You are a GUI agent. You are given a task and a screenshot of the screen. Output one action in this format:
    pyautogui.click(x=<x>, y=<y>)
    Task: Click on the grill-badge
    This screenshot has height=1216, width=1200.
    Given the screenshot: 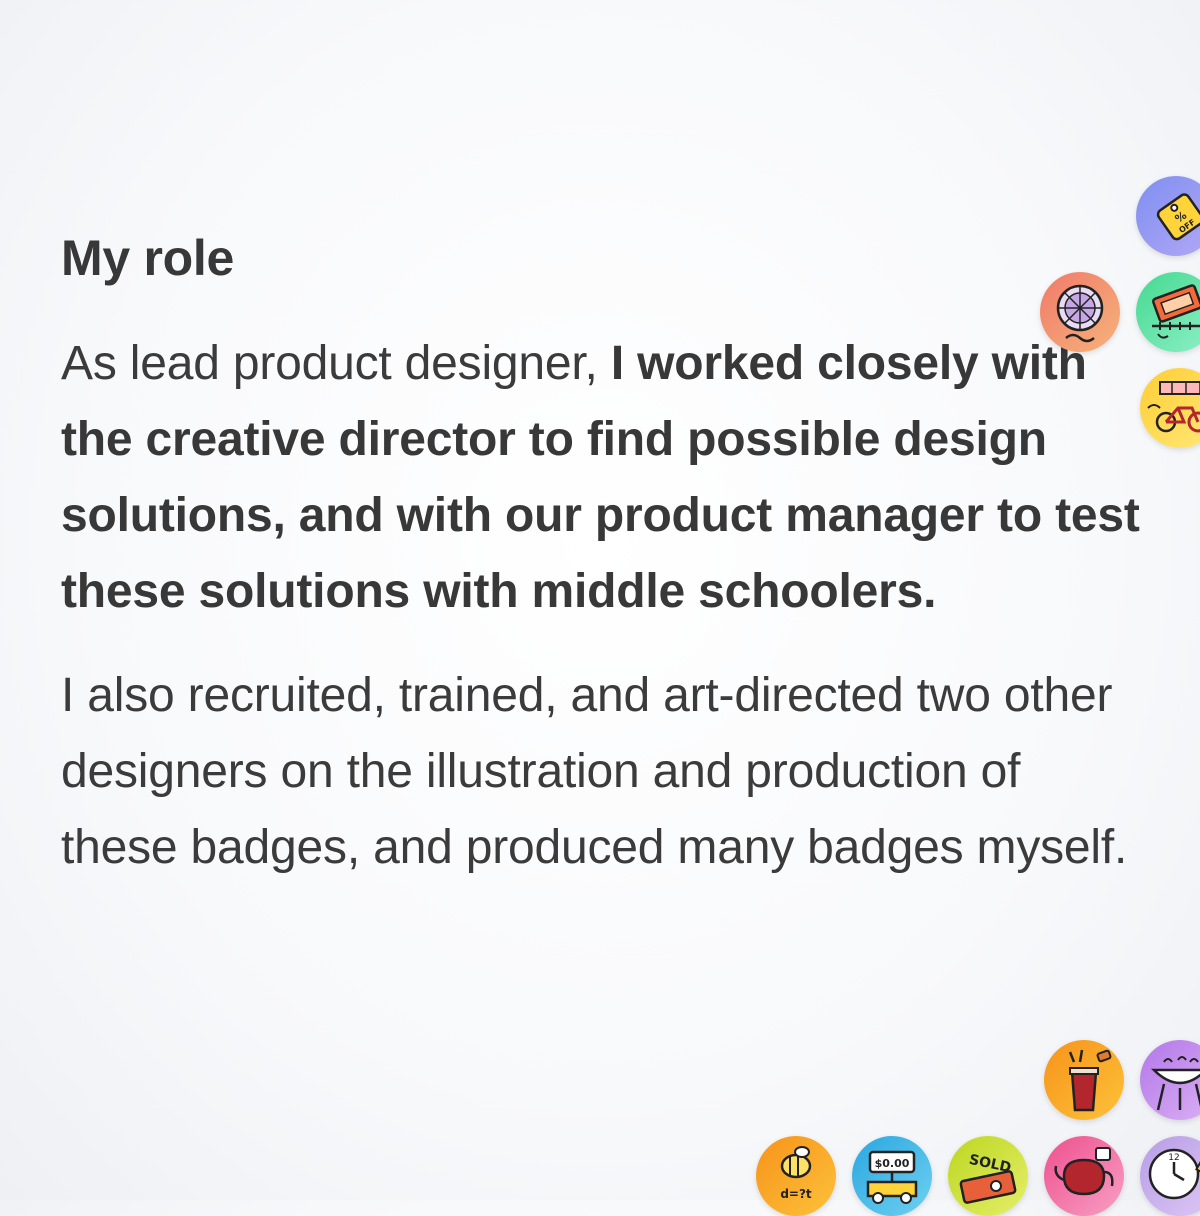 What is the action you would take?
    pyautogui.click(x=1170, y=1080)
    